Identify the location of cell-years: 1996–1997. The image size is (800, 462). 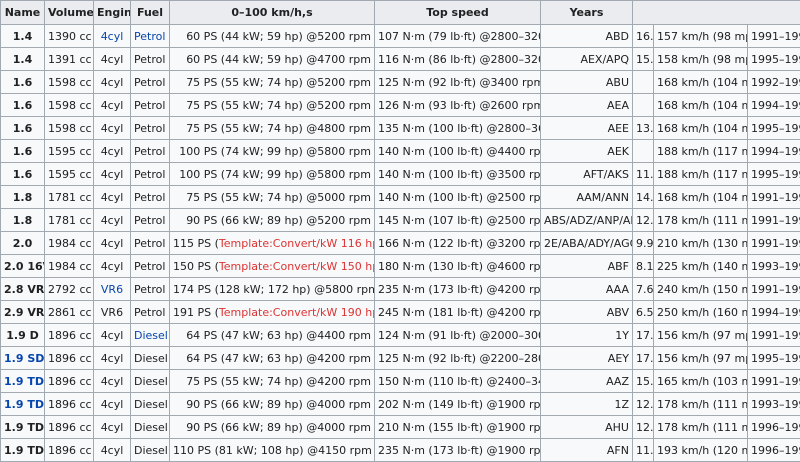
(774, 427).